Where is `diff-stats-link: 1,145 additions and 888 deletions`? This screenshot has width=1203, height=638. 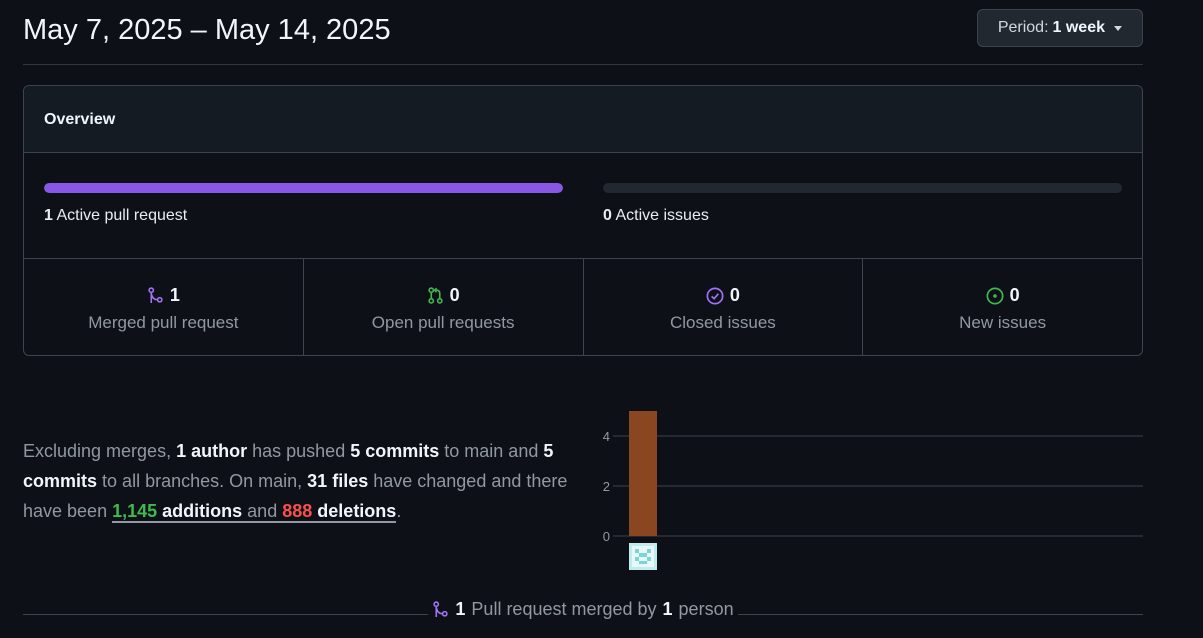 diff-stats-link: 1,145 additions and 888 deletions is located at coordinates (254, 512).